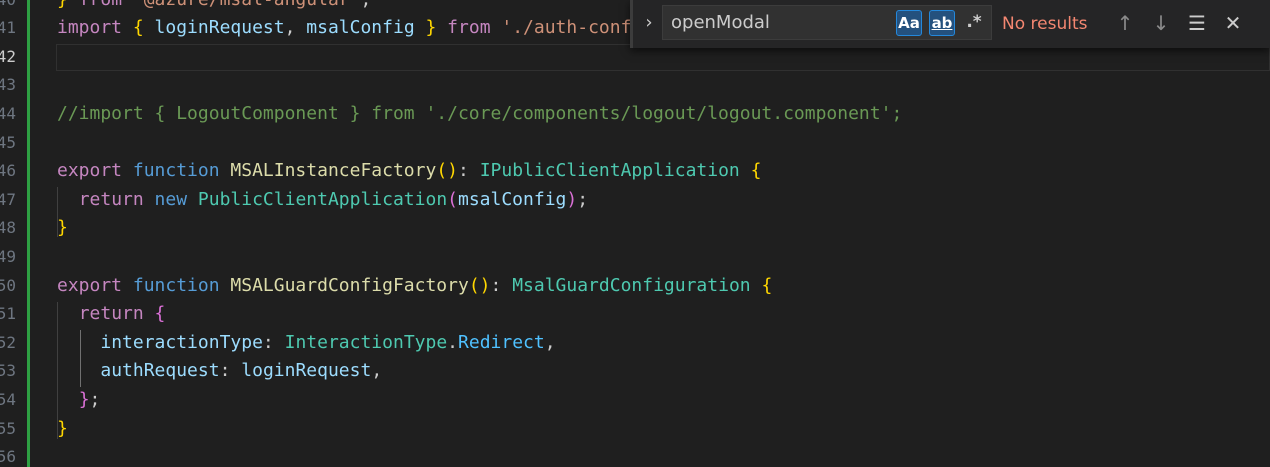 Image resolution: width=1270 pixels, height=467 pixels. Describe the element at coordinates (8, 457) in the screenshot. I see `line-number: 56` at that location.